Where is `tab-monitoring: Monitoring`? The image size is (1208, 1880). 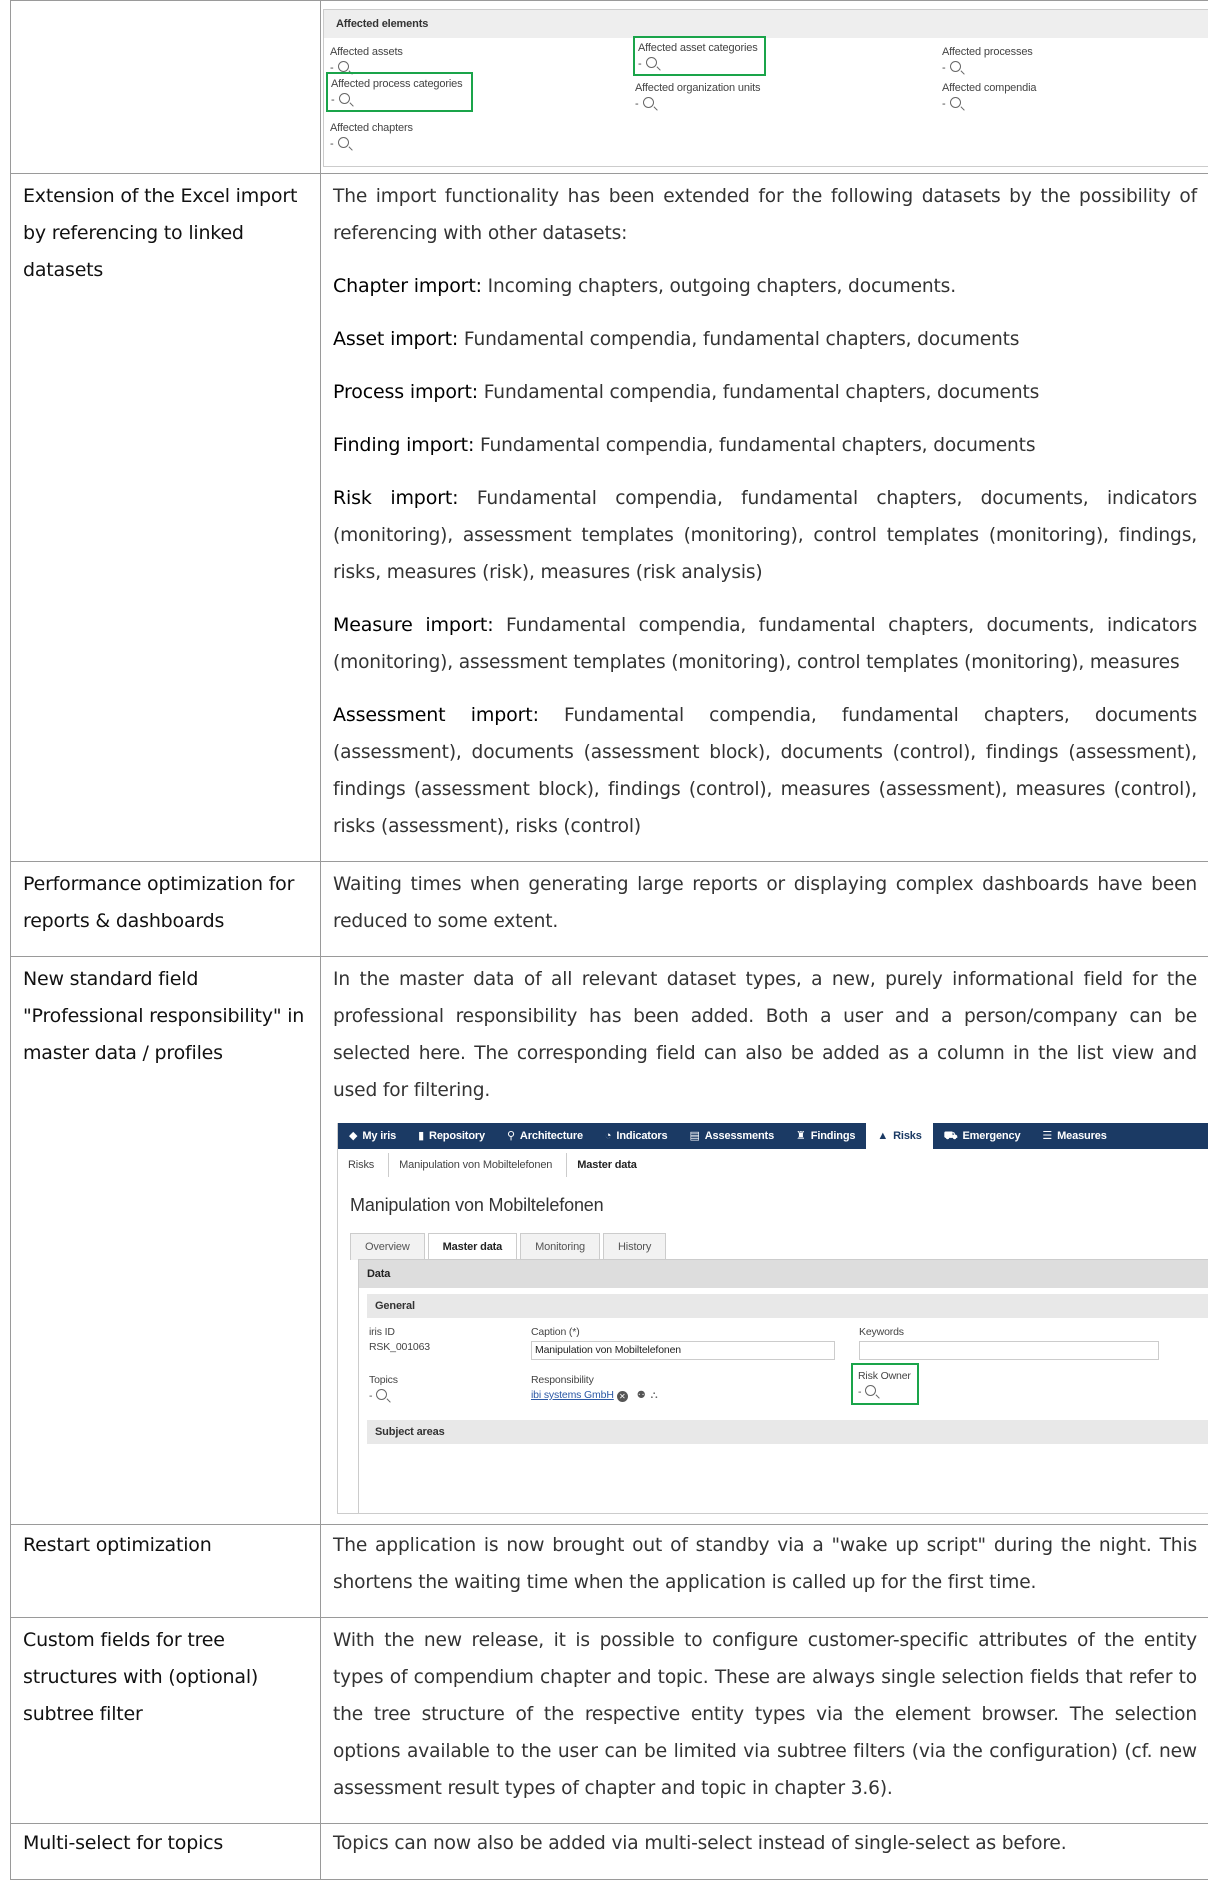
tab-monitoring: Monitoring is located at coordinates (560, 1246).